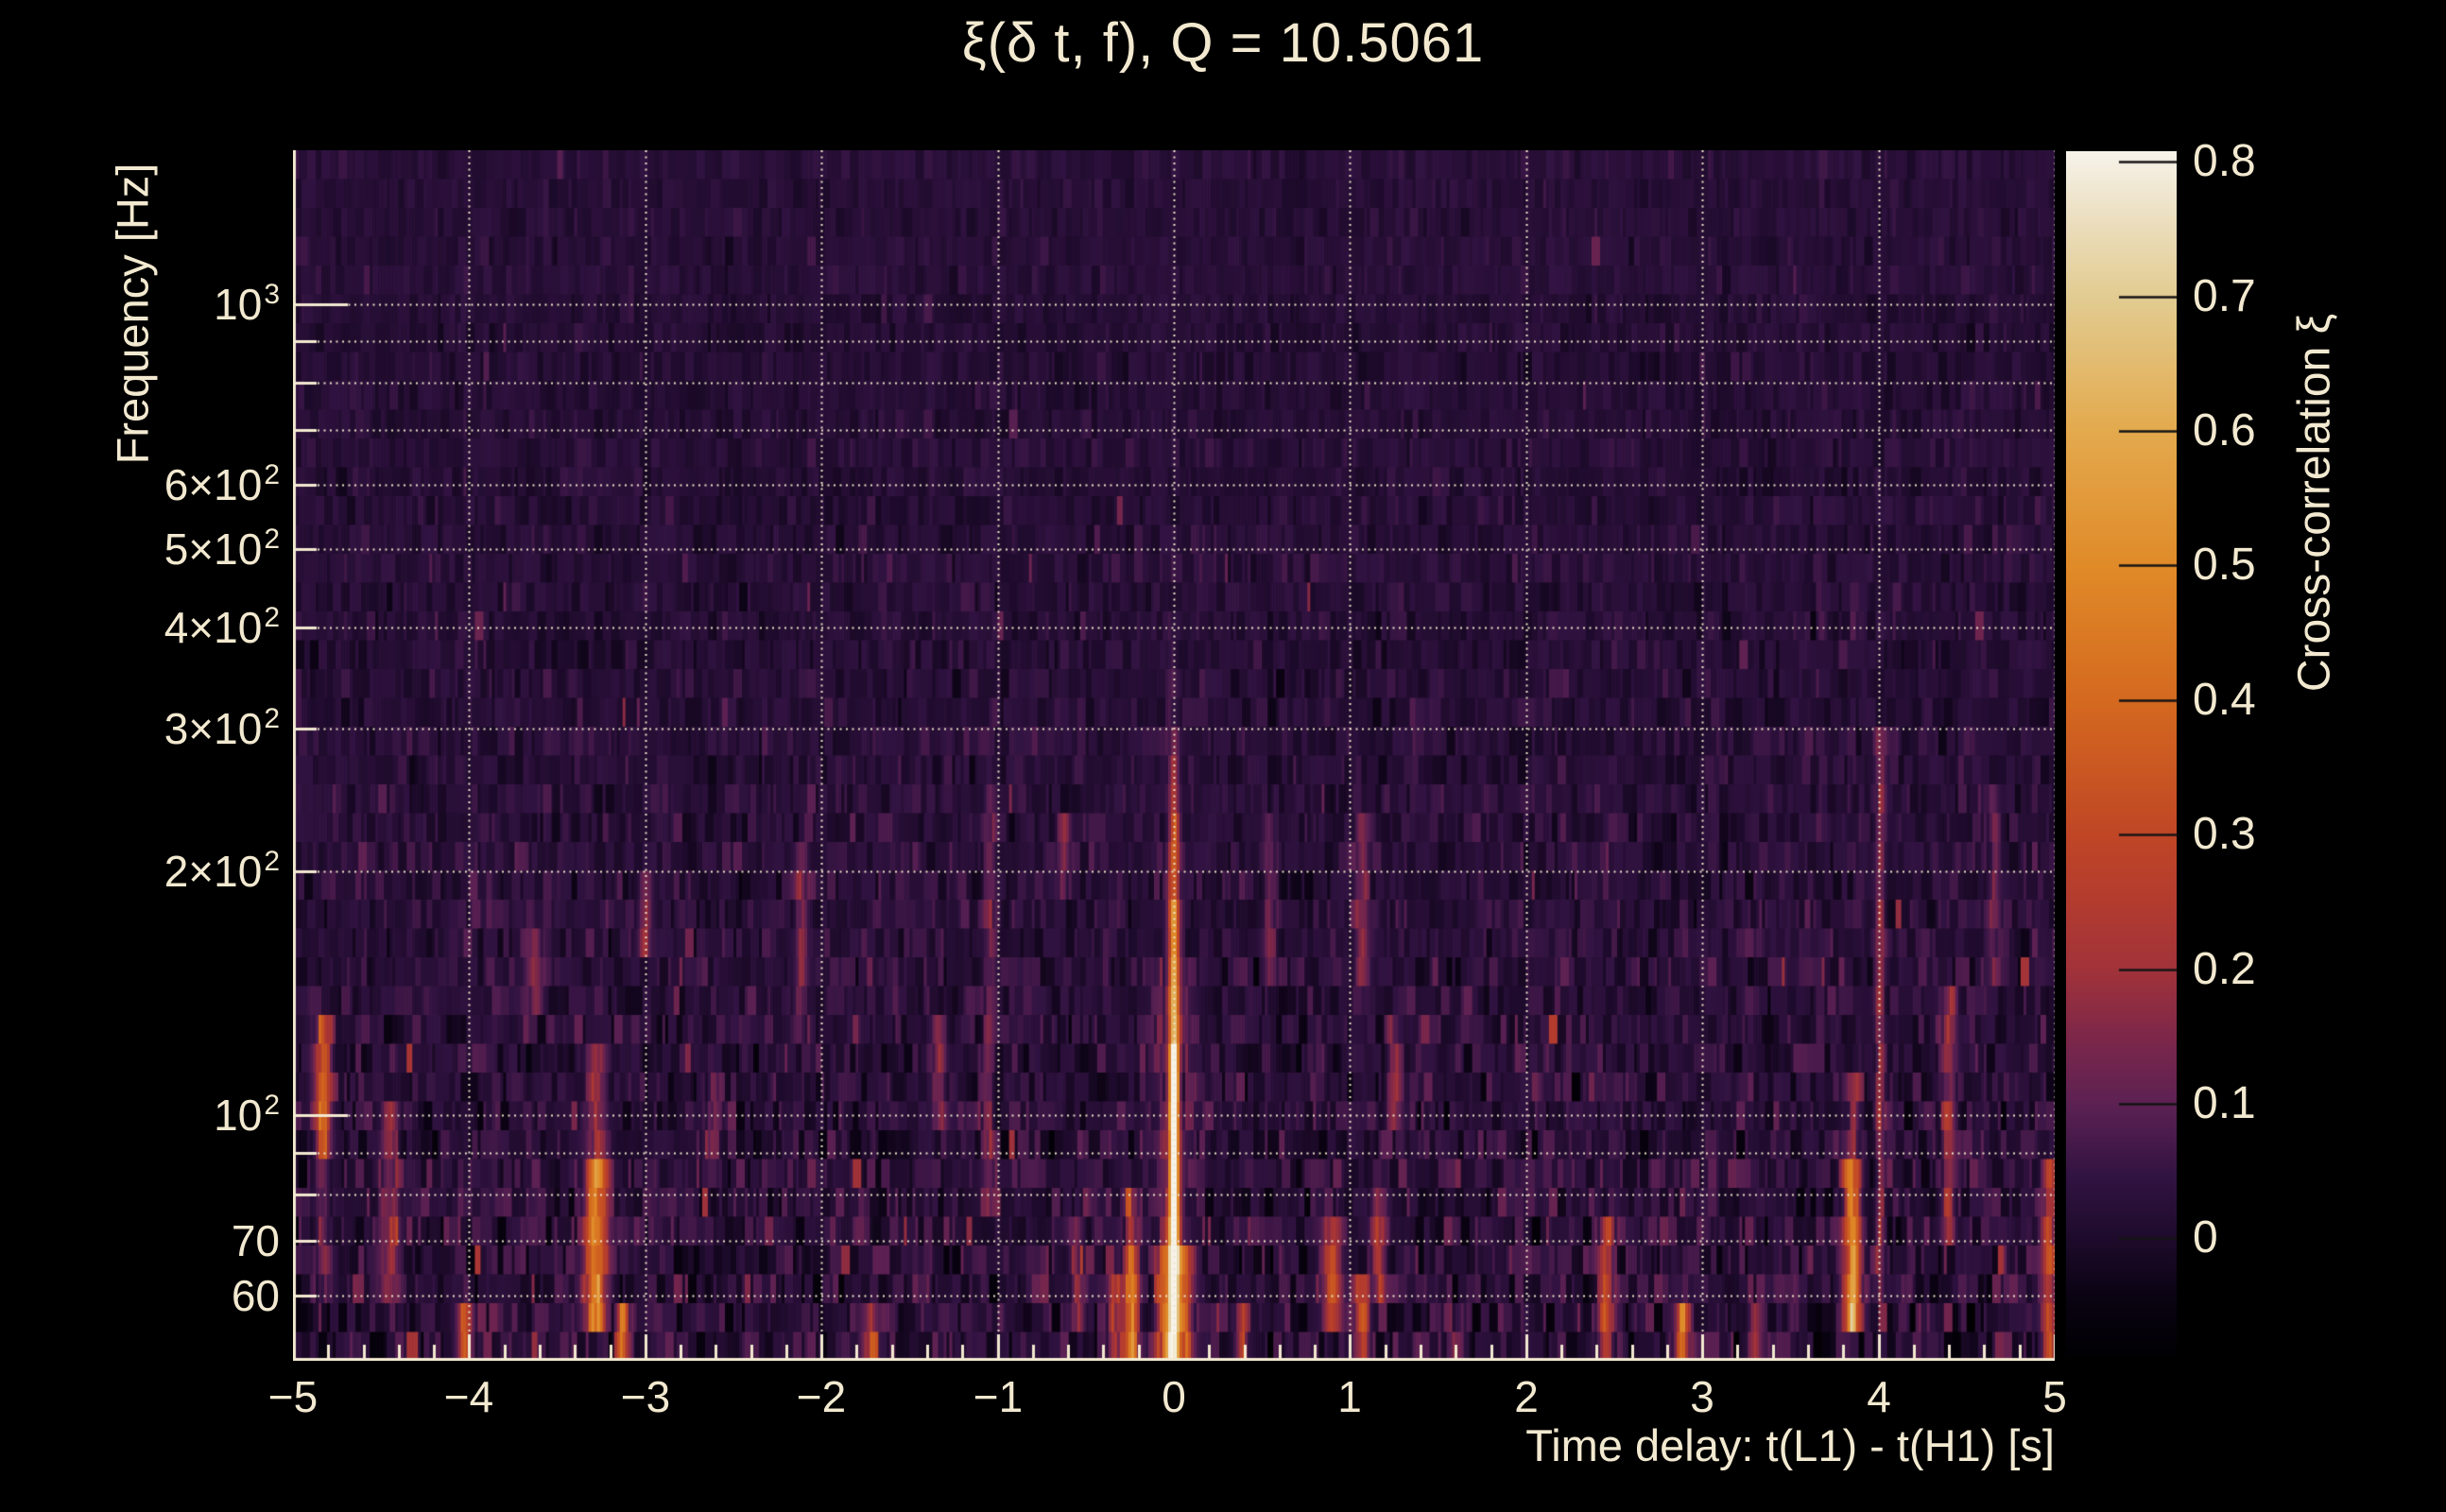 This screenshot has height=1512, width=2446. What do you see at coordinates (2224, 430) in the screenshot?
I see `colorbar-tick-label: 0.6` at bounding box center [2224, 430].